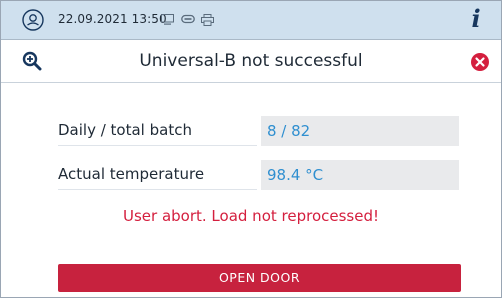 Image resolution: width=502 pixels, height=298 pixels. Describe the element at coordinates (259, 278) in the screenshot. I see `open-door-button: OPEN DOOR` at that location.